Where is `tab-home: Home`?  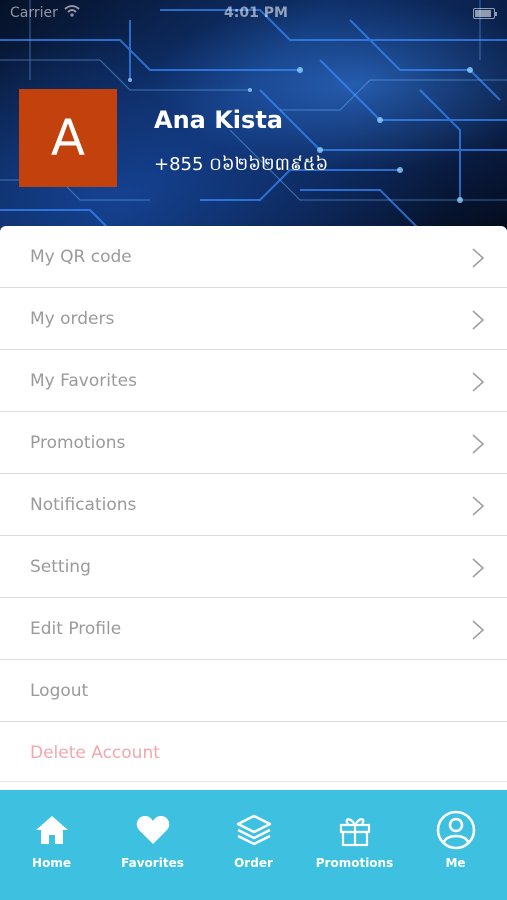 tab-home: Home is located at coordinates (51, 845).